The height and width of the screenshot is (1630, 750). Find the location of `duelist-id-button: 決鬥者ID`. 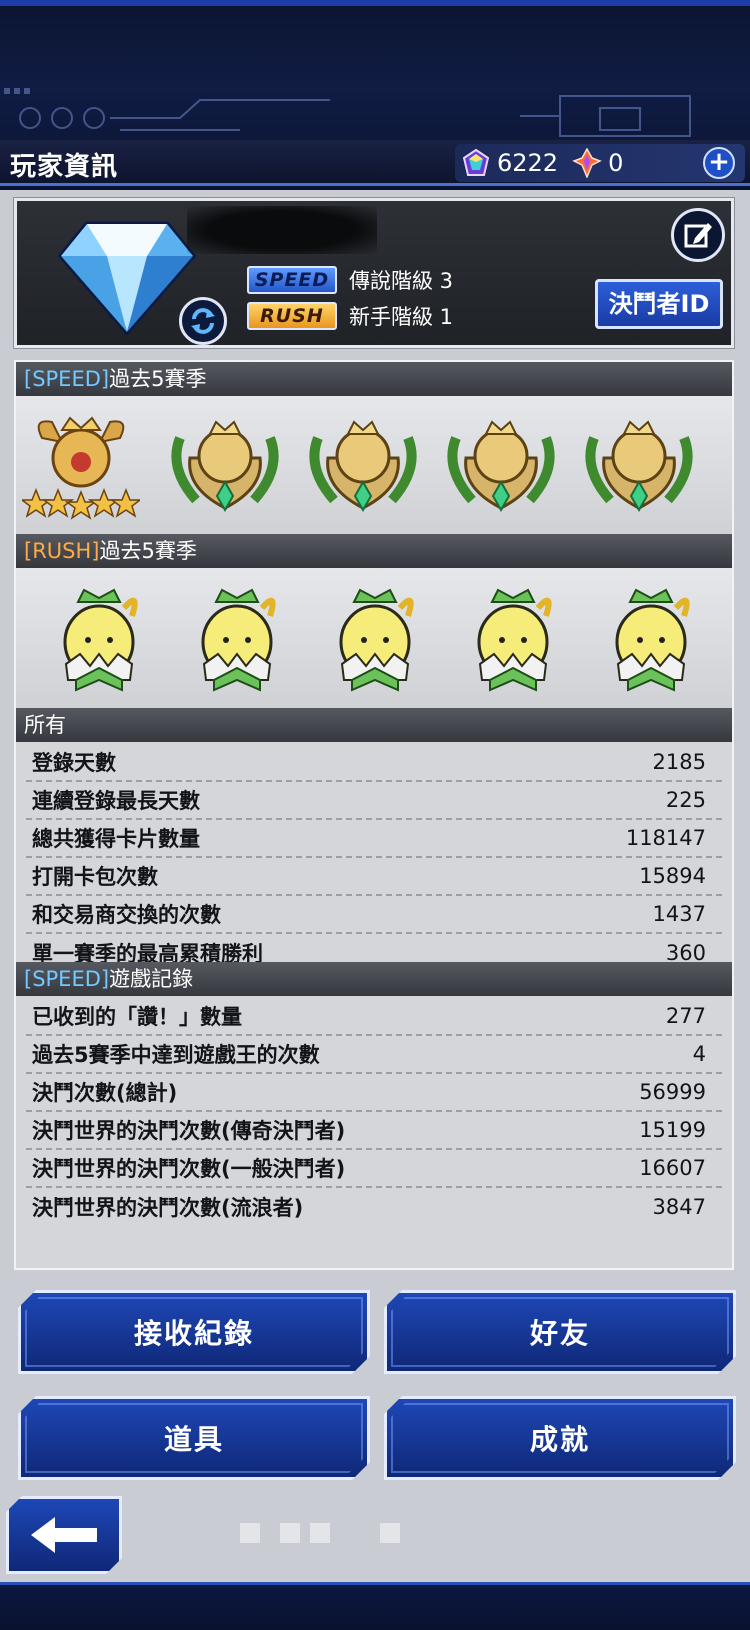

duelist-id-button: 決鬥者ID is located at coordinates (659, 304).